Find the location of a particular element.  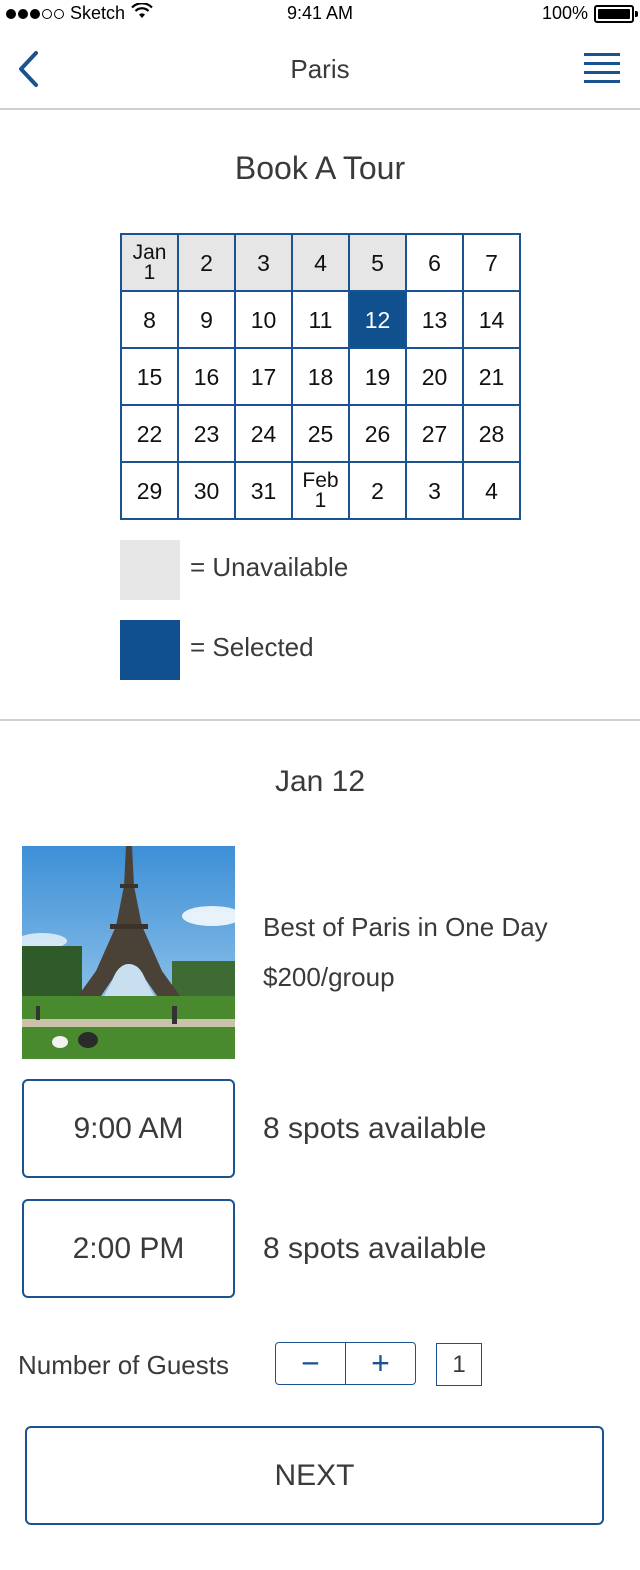

calendar-day: 16 is located at coordinates (206, 376).